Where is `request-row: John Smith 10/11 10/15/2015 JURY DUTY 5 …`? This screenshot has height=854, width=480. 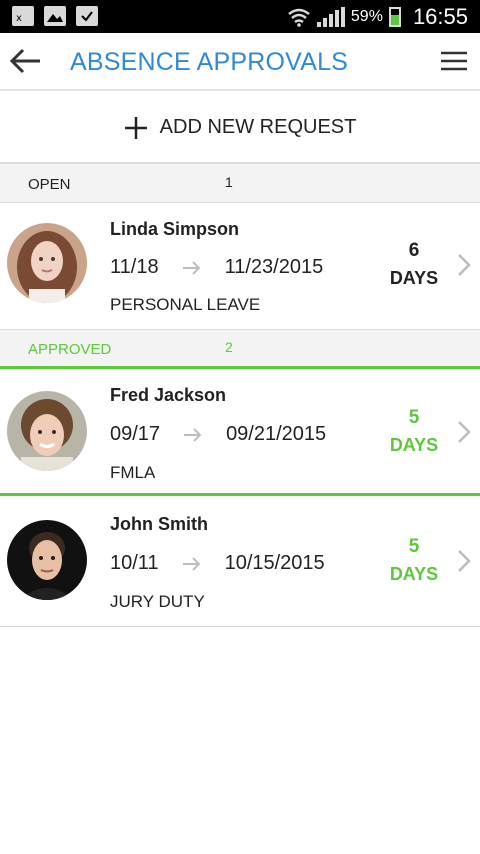 request-row: John Smith 10/11 10/15/2015 JURY DUTY 5 … is located at coordinates (240, 563).